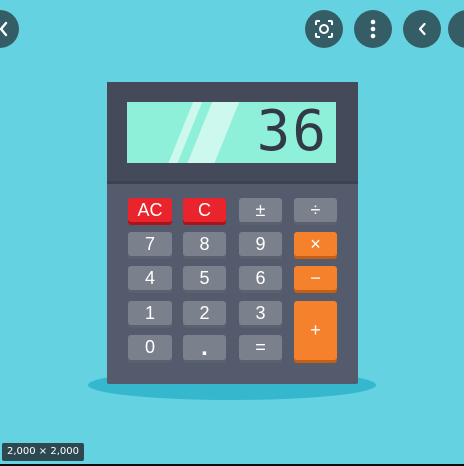  I want to click on plus-minus-key: ±, so click(260, 210).